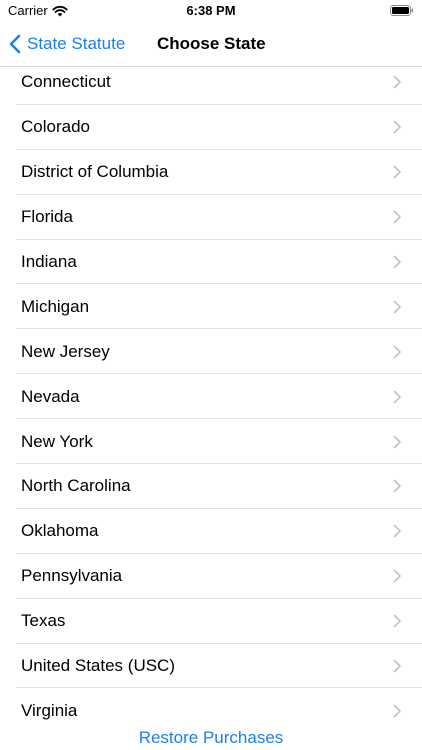 The width and height of the screenshot is (422, 750). Describe the element at coordinates (43, 621) in the screenshot. I see `state-label: Texas` at that location.